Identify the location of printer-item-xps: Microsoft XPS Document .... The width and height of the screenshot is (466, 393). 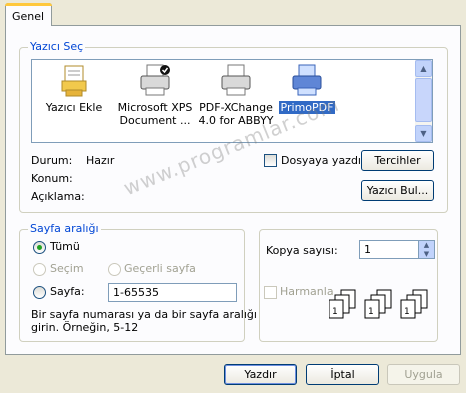
(155, 95).